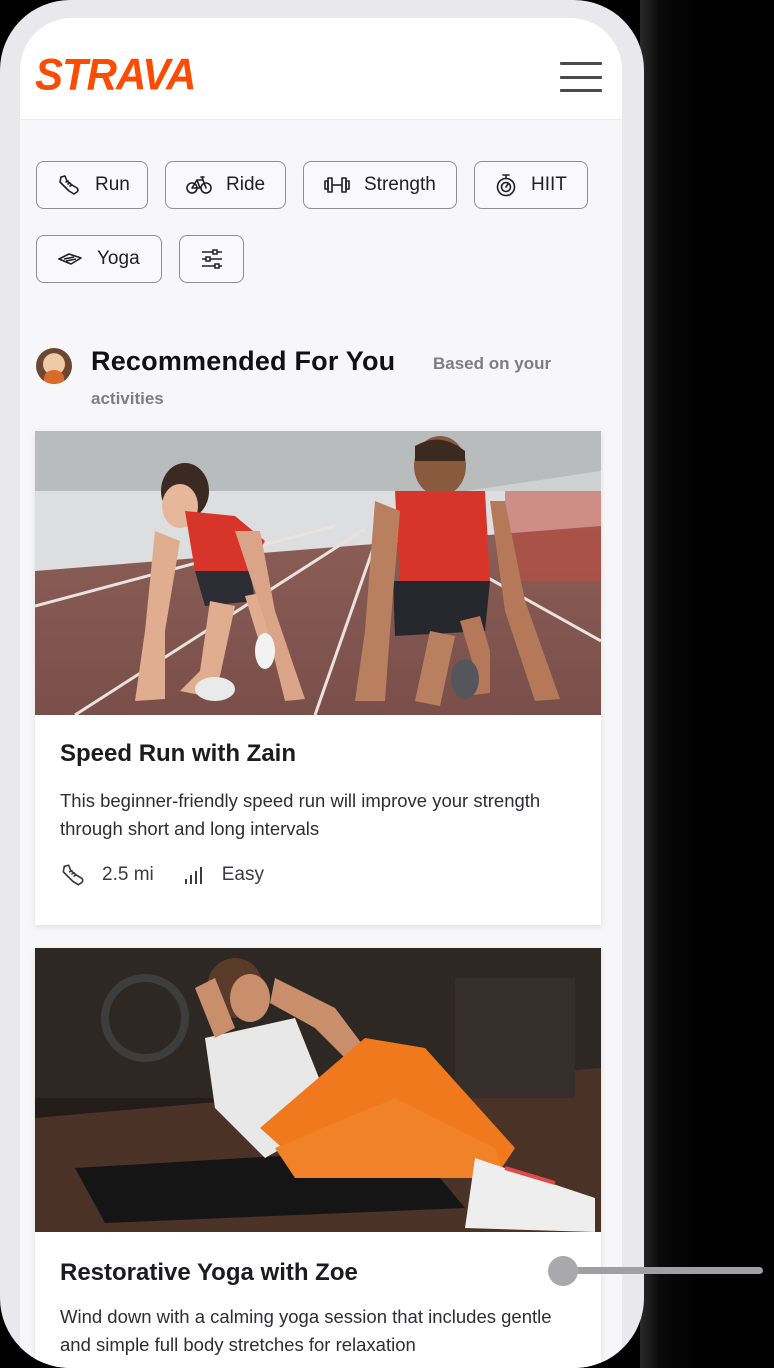  What do you see at coordinates (127, 398) in the screenshot?
I see `section-subtitle-cont: activities` at bounding box center [127, 398].